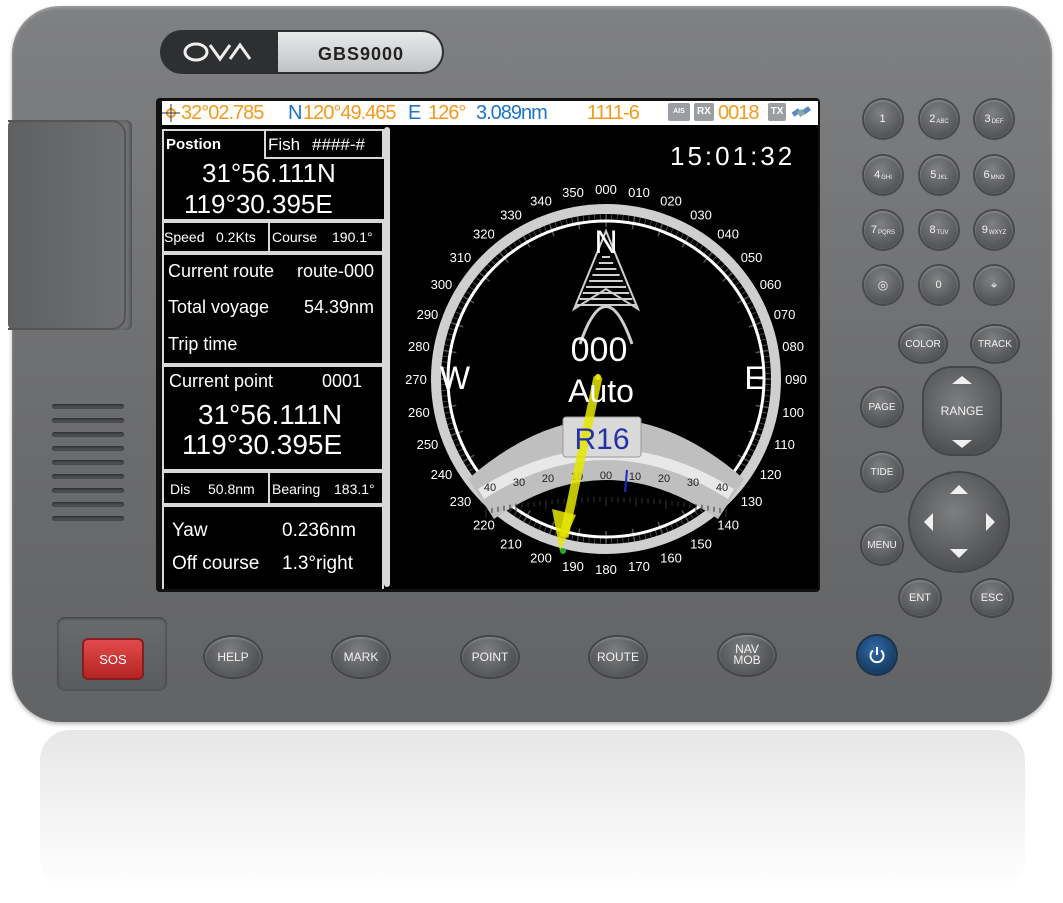 The width and height of the screenshot is (1063, 903). What do you see at coordinates (992, 598) in the screenshot?
I see `esc-button: ESC` at bounding box center [992, 598].